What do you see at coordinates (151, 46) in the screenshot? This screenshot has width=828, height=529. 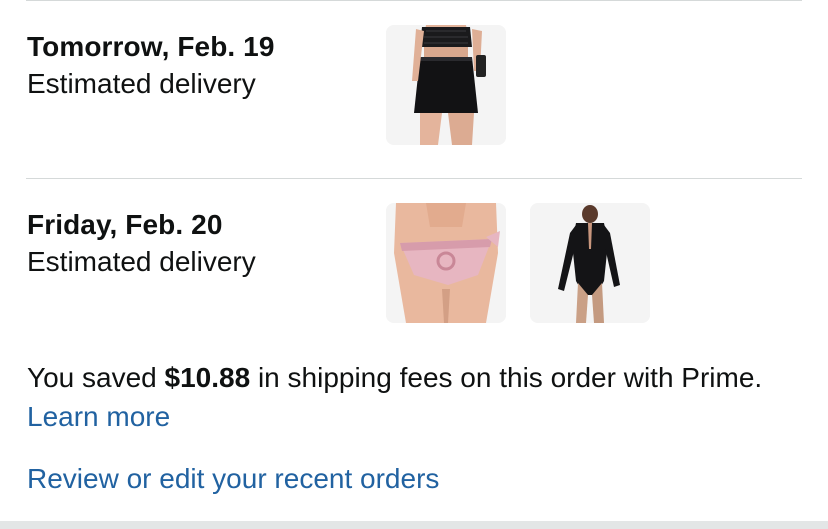 I see `delivery-date: Tomorrow, Feb. 19` at bounding box center [151, 46].